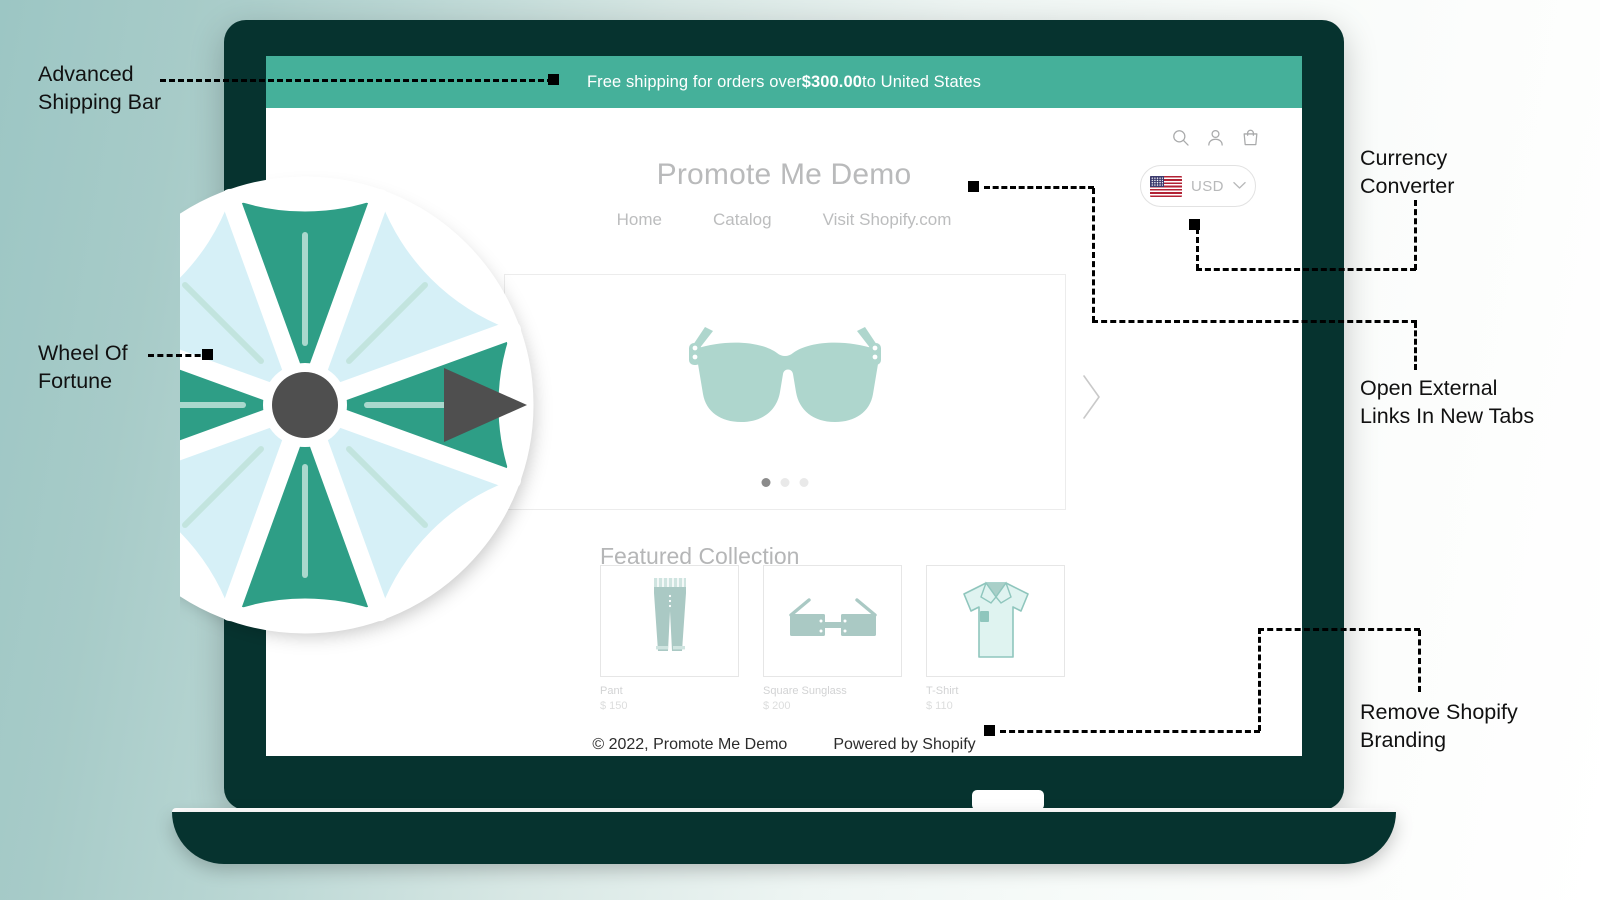  Describe the element at coordinates (694, 81) in the screenshot. I see `shipping-bar-prefix: Free shipping for orders over` at that location.